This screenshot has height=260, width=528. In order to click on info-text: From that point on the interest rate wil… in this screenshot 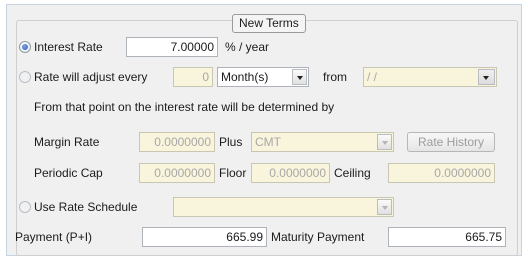, I will do `click(184, 107)`.